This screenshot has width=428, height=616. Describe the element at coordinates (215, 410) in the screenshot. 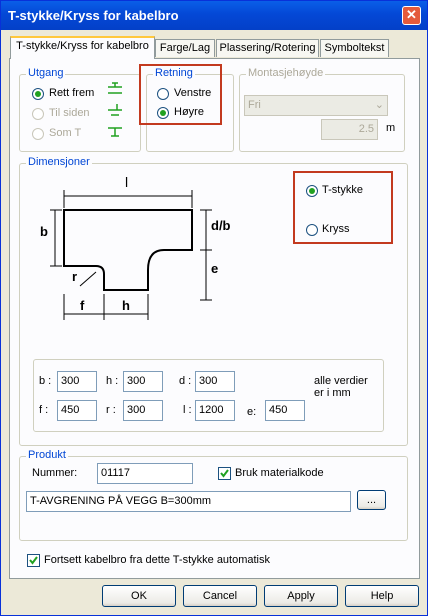

I see `input-l: 1200` at that location.